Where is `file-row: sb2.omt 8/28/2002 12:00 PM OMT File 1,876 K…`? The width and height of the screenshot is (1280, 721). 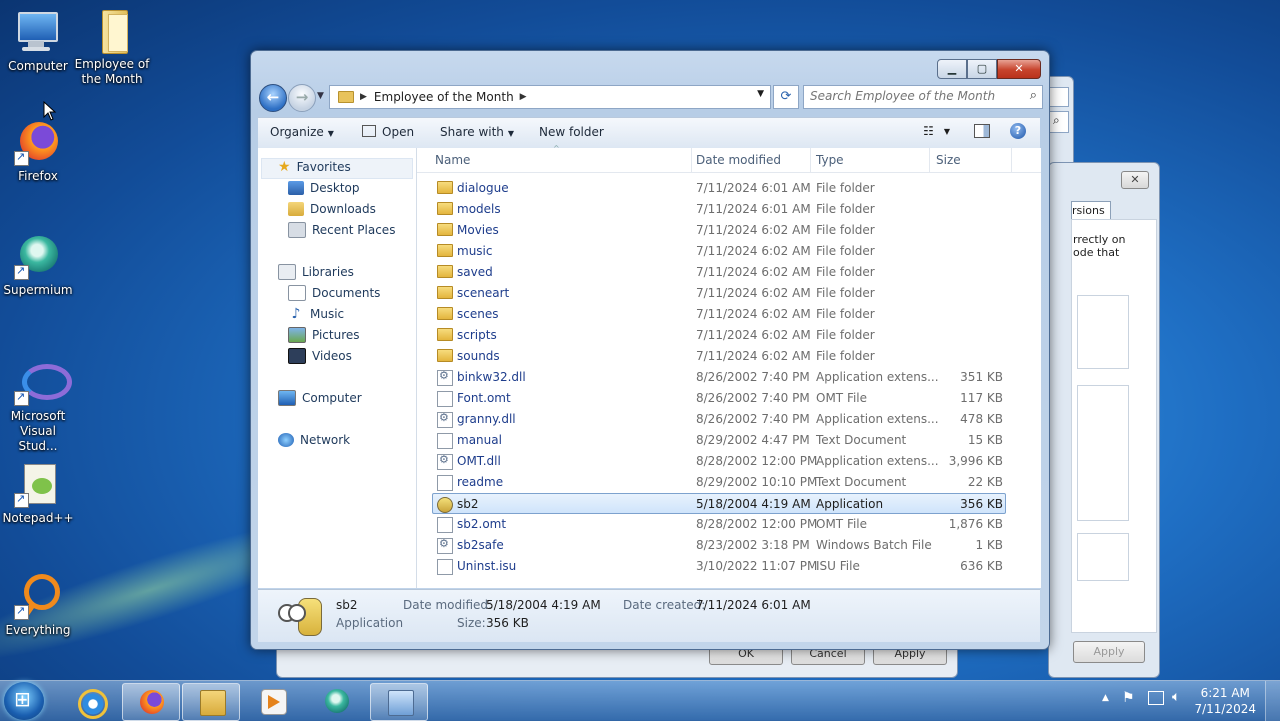 file-row: sb2.omt 8/28/2002 12:00 PM OMT File 1,876 K… is located at coordinates (719, 524).